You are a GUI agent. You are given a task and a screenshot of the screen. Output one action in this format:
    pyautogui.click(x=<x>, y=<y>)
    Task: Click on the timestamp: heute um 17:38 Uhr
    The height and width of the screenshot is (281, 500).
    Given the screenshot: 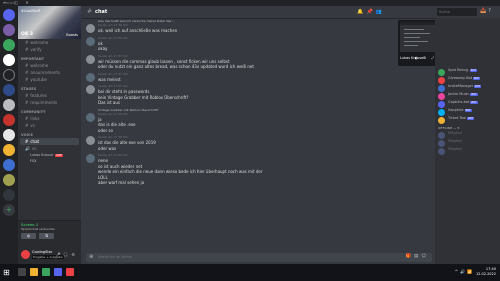 What is the action you would take?
    pyautogui.click(x=113, y=137)
    